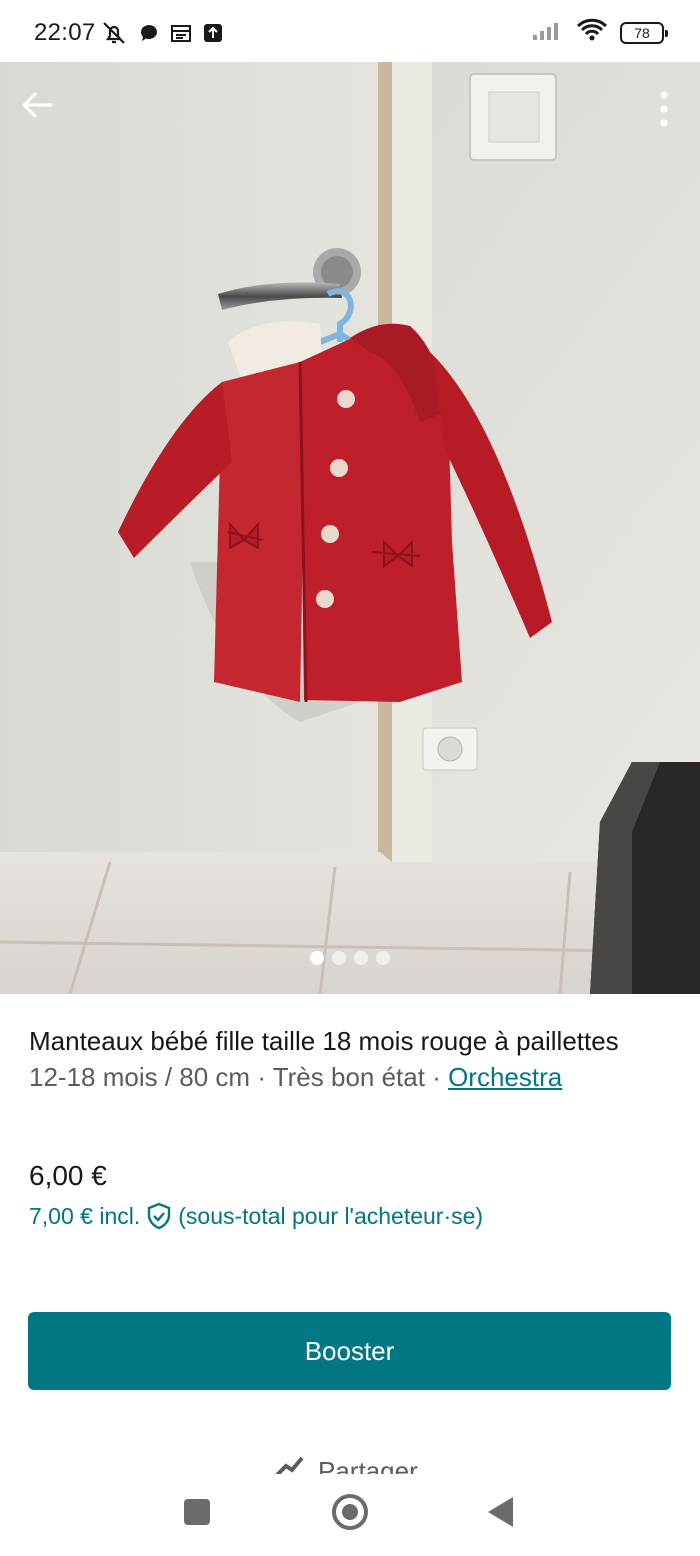 Image resolution: width=700 pixels, height=1556 pixels. I want to click on home-button, so click(350, 1512).